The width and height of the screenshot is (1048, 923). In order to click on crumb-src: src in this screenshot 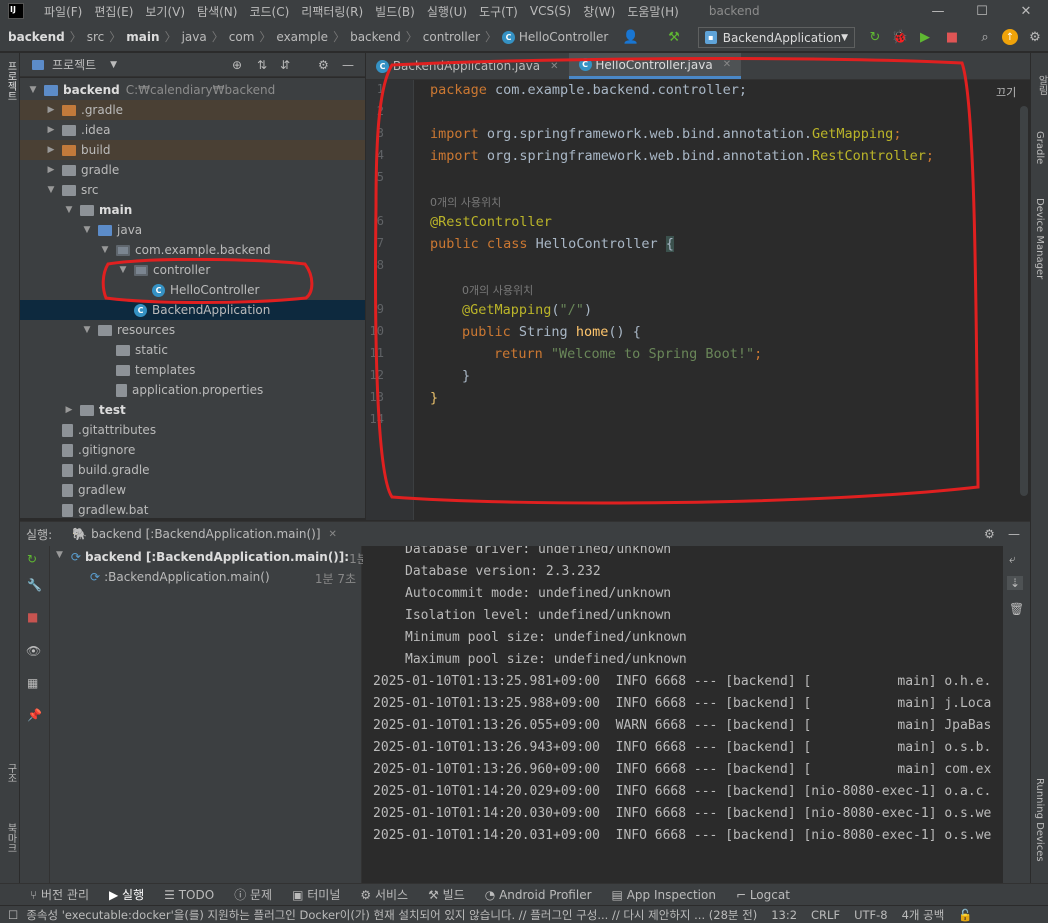, I will do `click(96, 37)`.